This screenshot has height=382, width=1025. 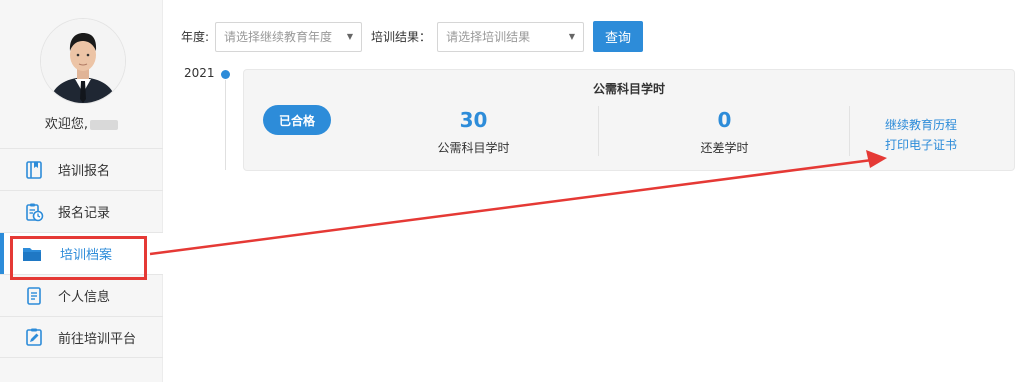 I want to click on clipboard-edit-icon, so click(x=34, y=337).